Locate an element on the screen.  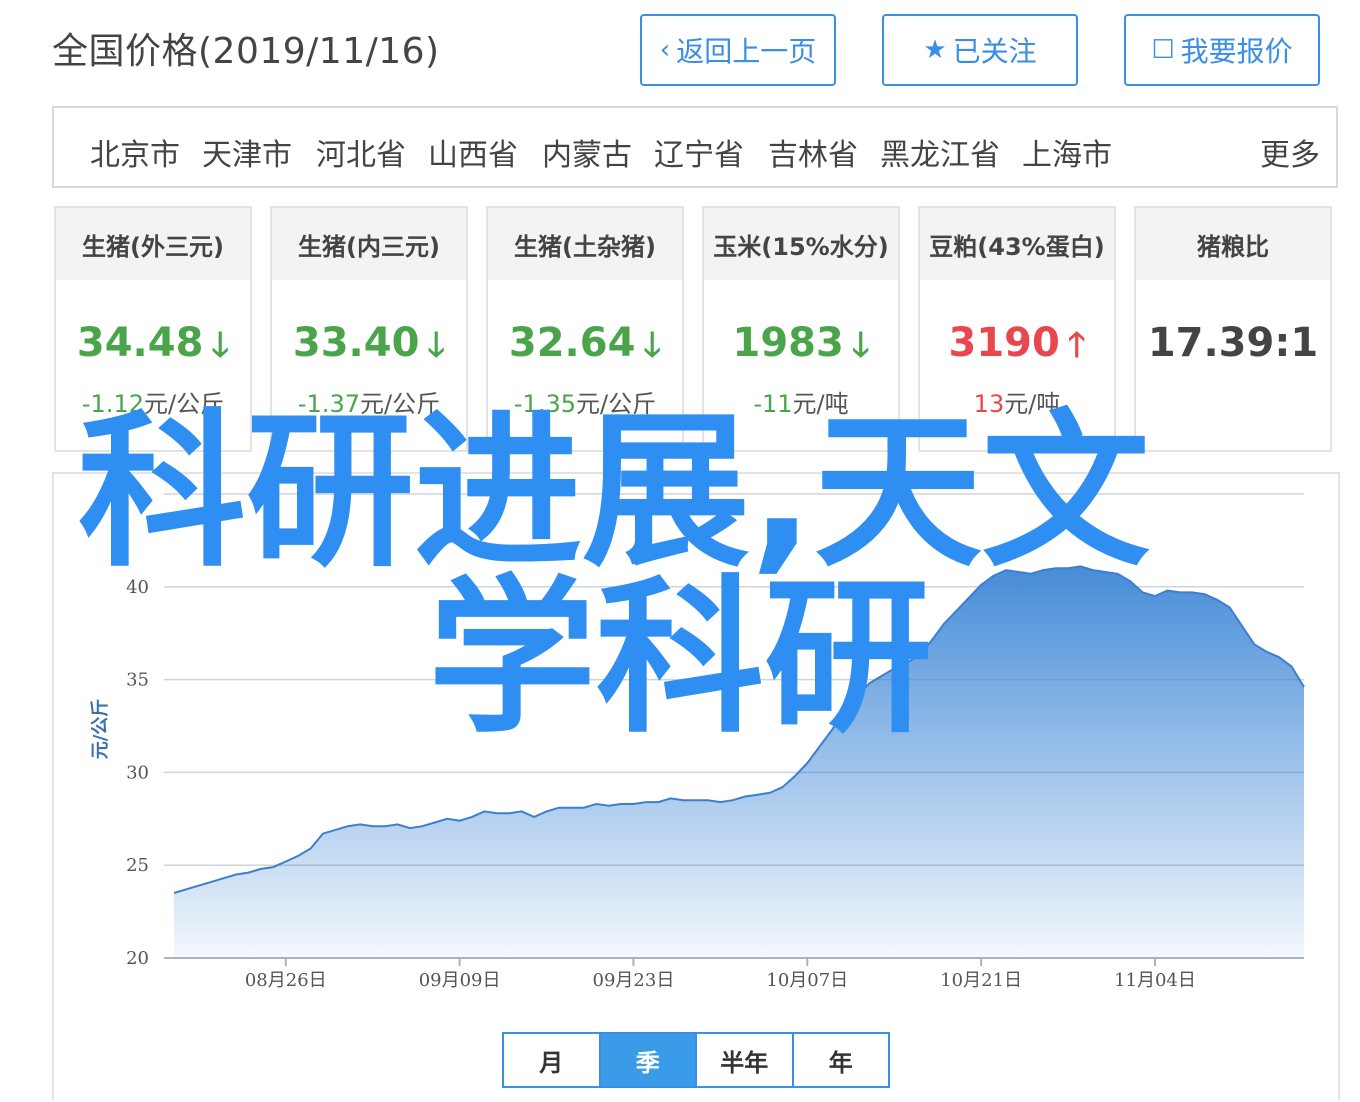
regions-more-link: 更多 is located at coordinates (1290, 152).